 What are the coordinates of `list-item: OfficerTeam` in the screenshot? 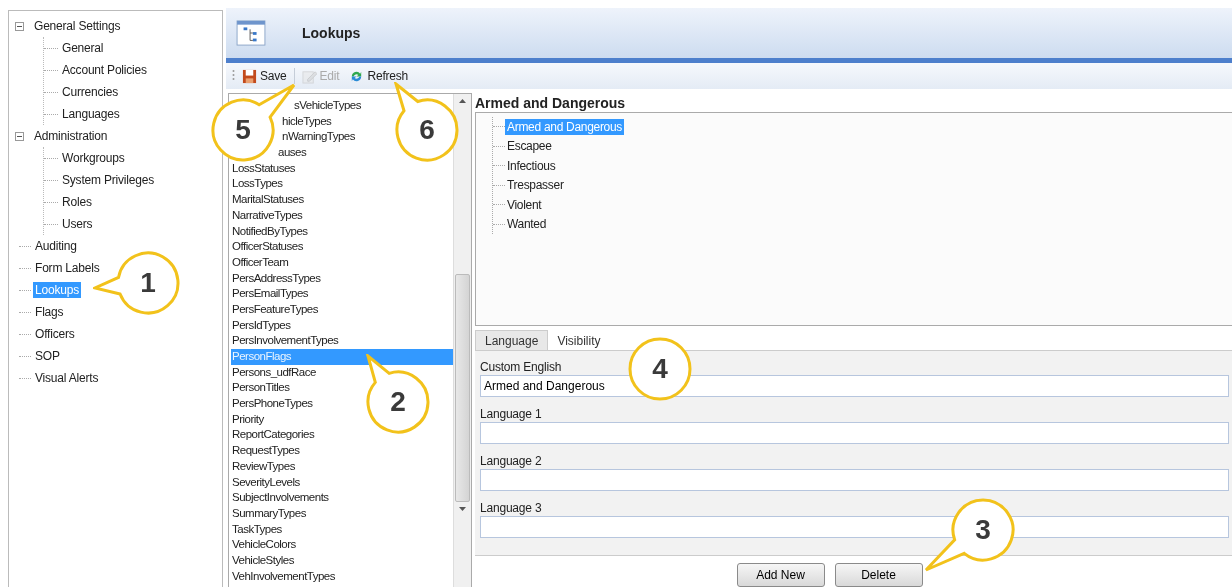 It's located at (260, 262).